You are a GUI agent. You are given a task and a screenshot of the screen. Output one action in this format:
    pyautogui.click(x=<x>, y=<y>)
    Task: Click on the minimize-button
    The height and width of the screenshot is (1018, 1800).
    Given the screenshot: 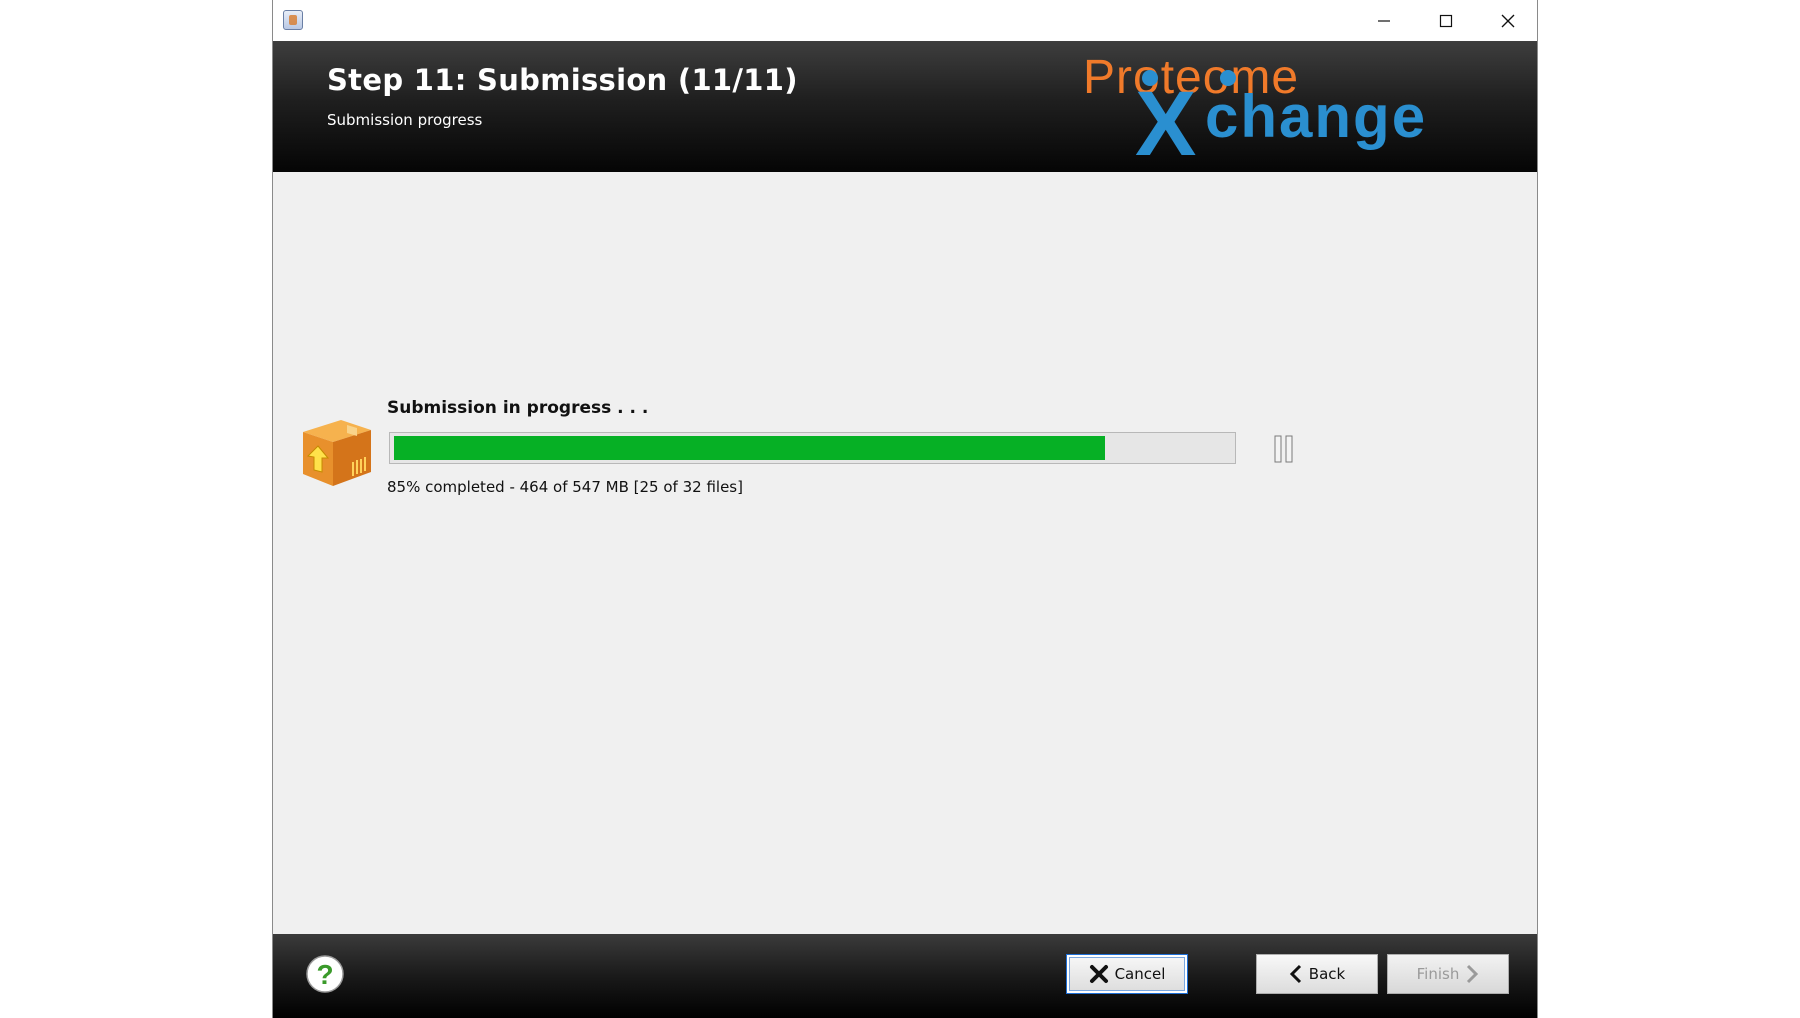 What is the action you would take?
    pyautogui.click(x=1384, y=20)
    